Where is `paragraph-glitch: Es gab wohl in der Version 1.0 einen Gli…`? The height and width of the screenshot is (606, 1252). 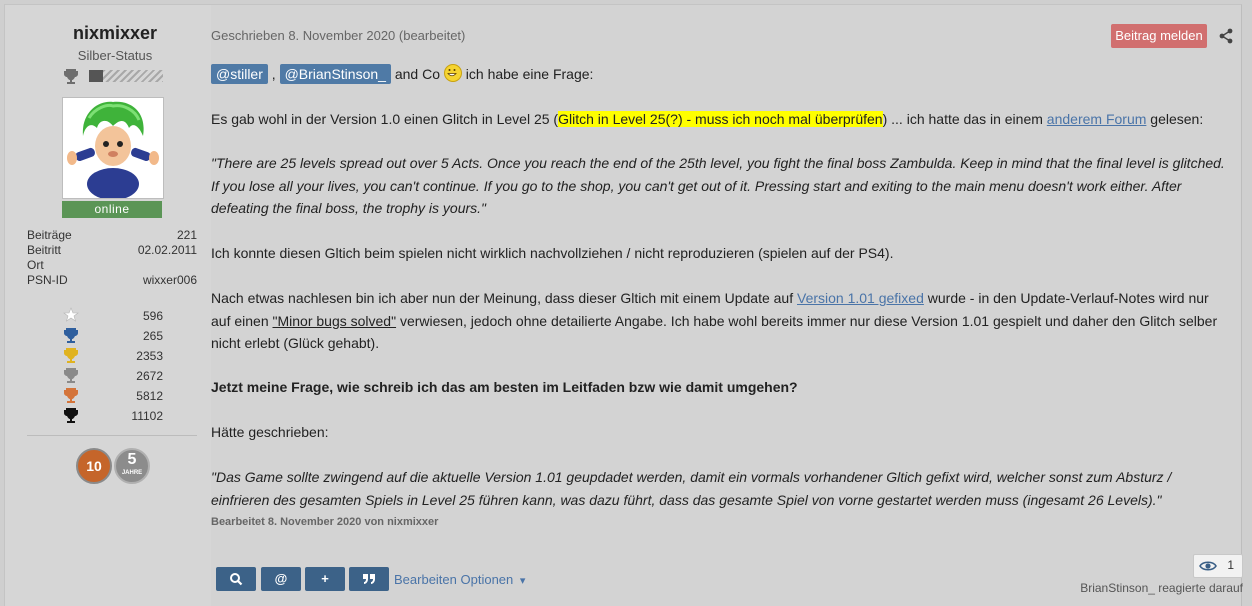 paragraph-glitch: Es gab wohl in der Version 1.0 einen Gli… is located at coordinates (721, 119).